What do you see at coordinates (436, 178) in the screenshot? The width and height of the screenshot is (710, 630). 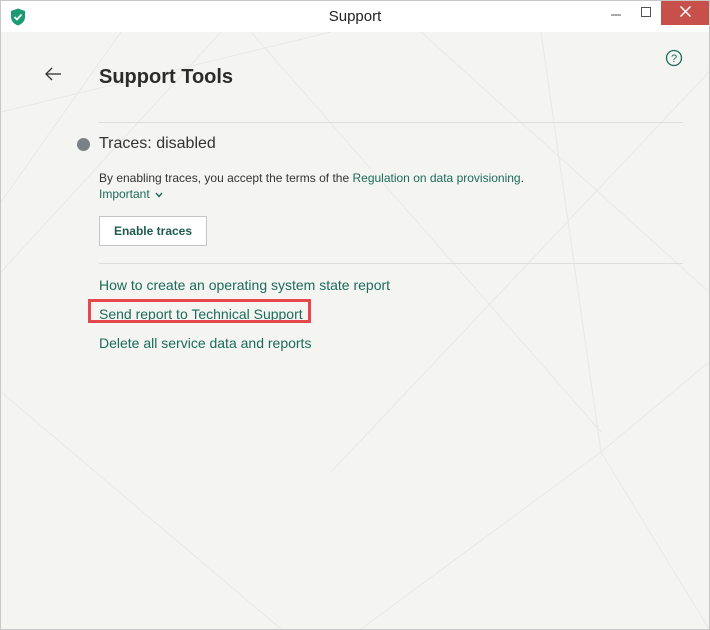 I see `regulation-link: Regulation on data provisioning` at bounding box center [436, 178].